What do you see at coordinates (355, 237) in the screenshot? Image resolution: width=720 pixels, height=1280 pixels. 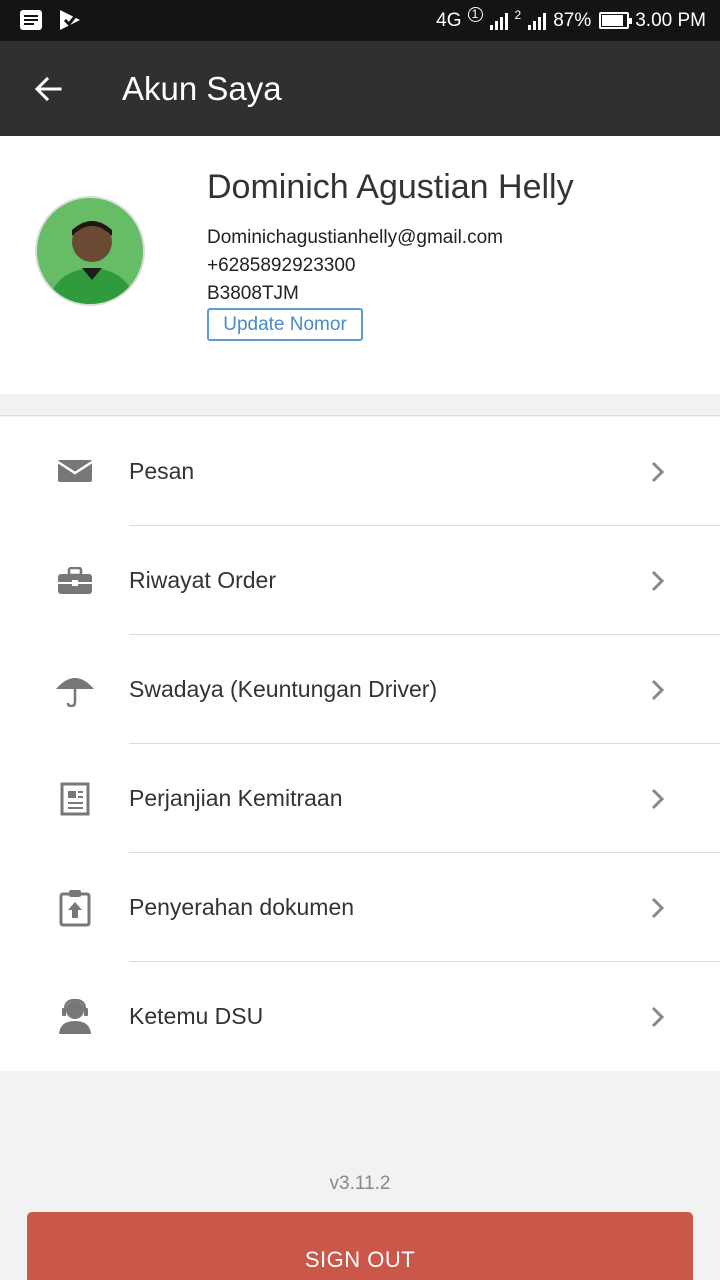 I see `profile-email: Dominichagustianhelly@gmail.com` at bounding box center [355, 237].